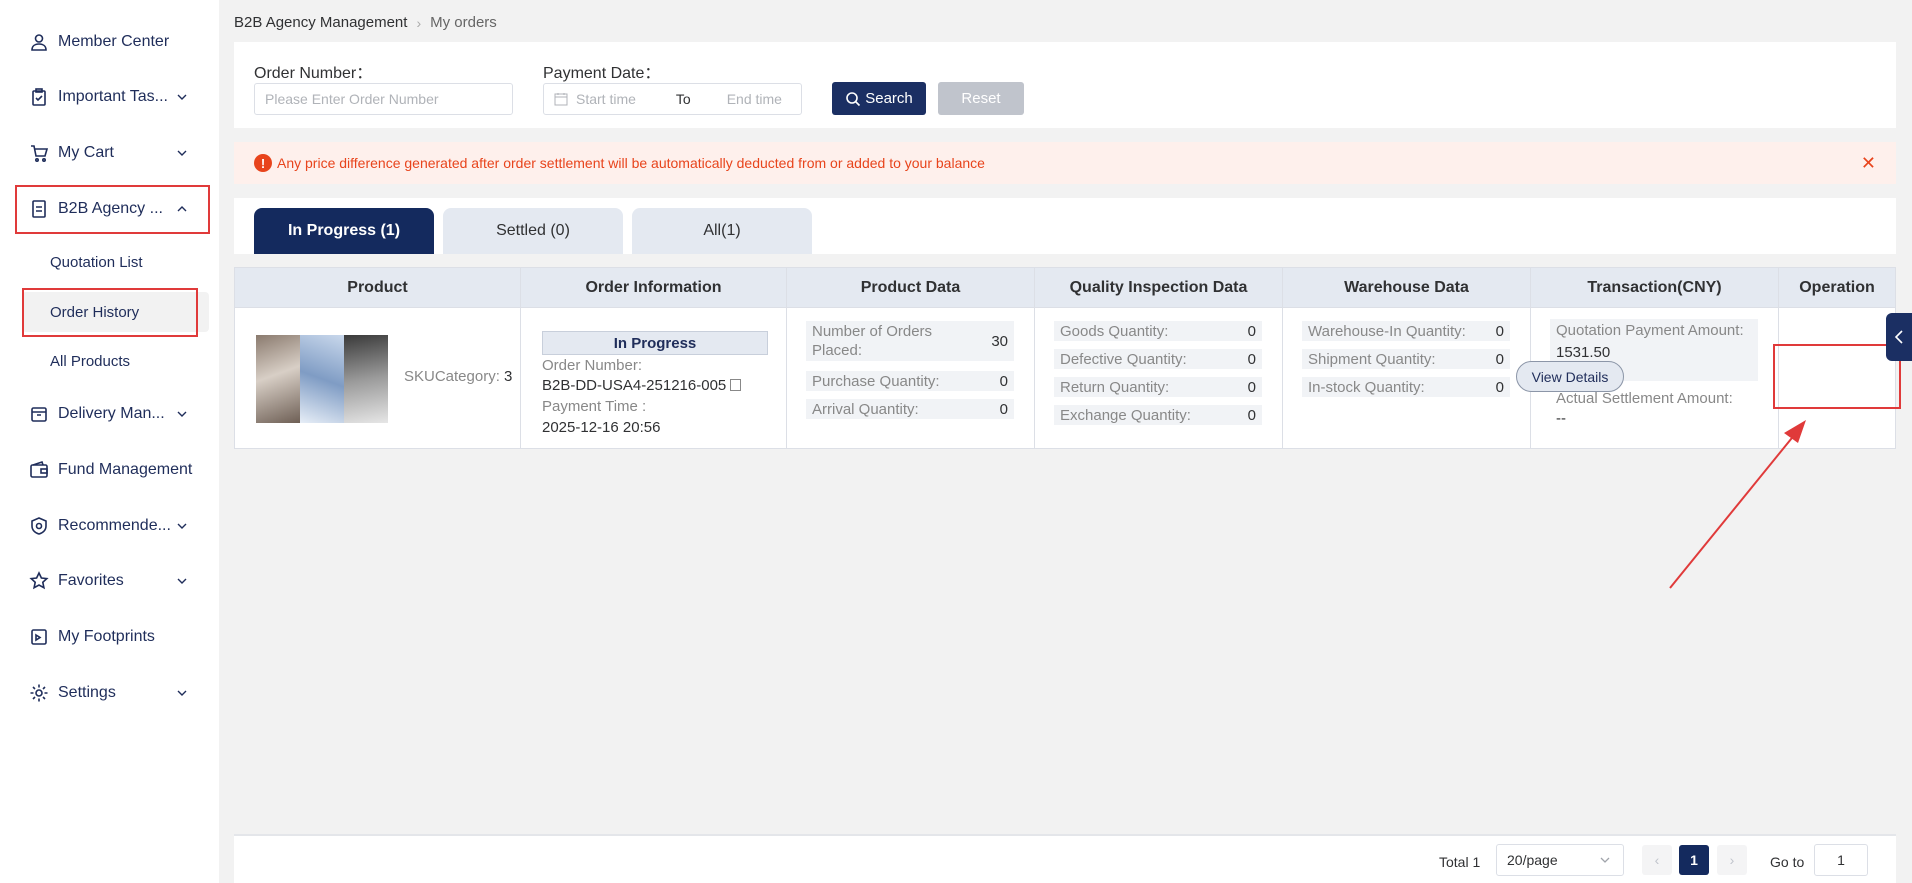 The height and width of the screenshot is (883, 1912). What do you see at coordinates (39, 97) in the screenshot?
I see `clipboard-icon` at bounding box center [39, 97].